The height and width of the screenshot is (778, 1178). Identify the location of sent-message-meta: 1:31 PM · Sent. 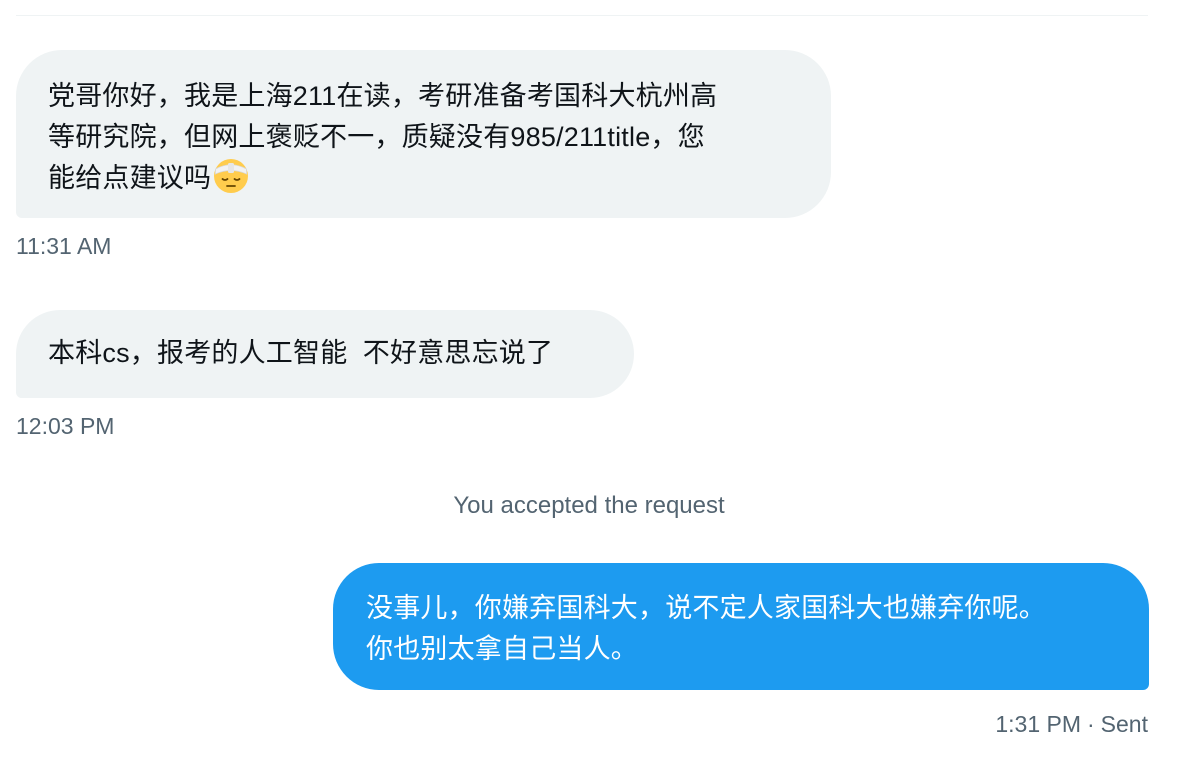
(1071, 724).